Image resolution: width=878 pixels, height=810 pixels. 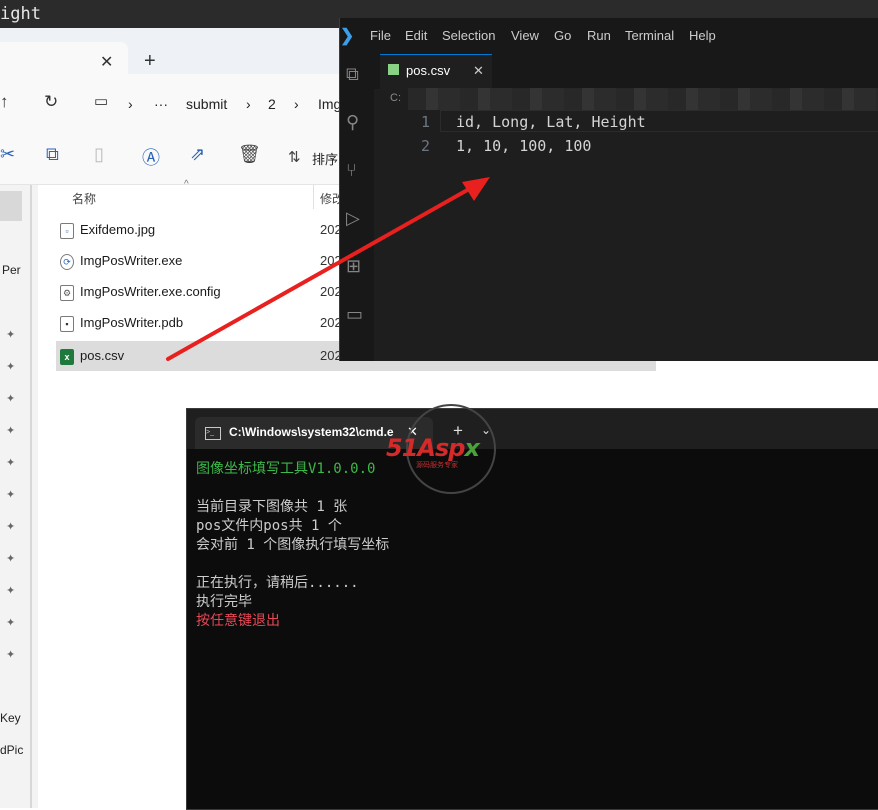 What do you see at coordinates (313, 197) in the screenshot?
I see `column-divider` at bounding box center [313, 197].